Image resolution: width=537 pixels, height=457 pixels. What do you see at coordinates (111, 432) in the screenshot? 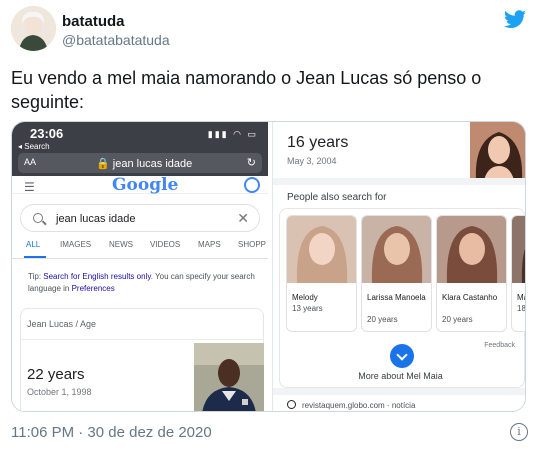
I see `tweet-timestamp: 11:06 PM · 30 de dez de 2020` at bounding box center [111, 432].